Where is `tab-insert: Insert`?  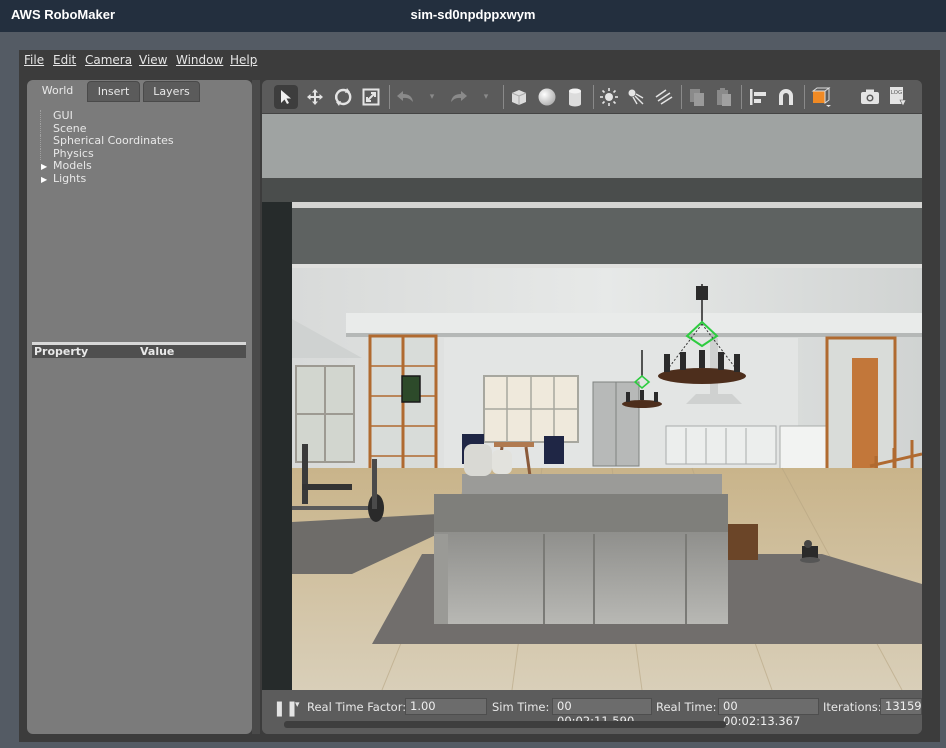
tab-insert: Insert is located at coordinates (113, 91).